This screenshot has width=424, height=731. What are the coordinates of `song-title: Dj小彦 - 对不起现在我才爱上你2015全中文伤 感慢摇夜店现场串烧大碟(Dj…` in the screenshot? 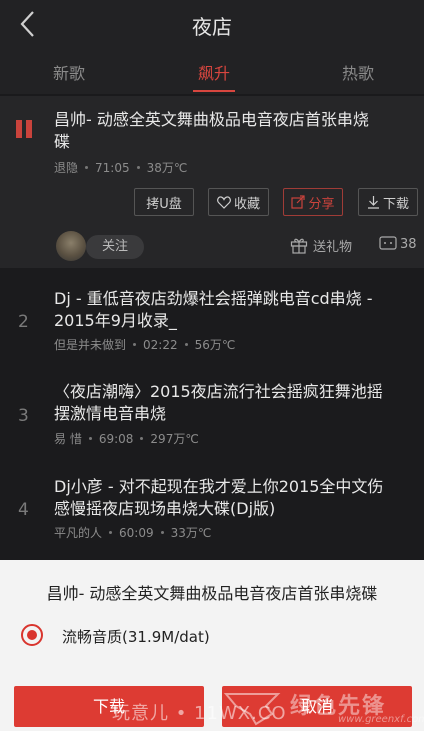 It's located at (219, 497).